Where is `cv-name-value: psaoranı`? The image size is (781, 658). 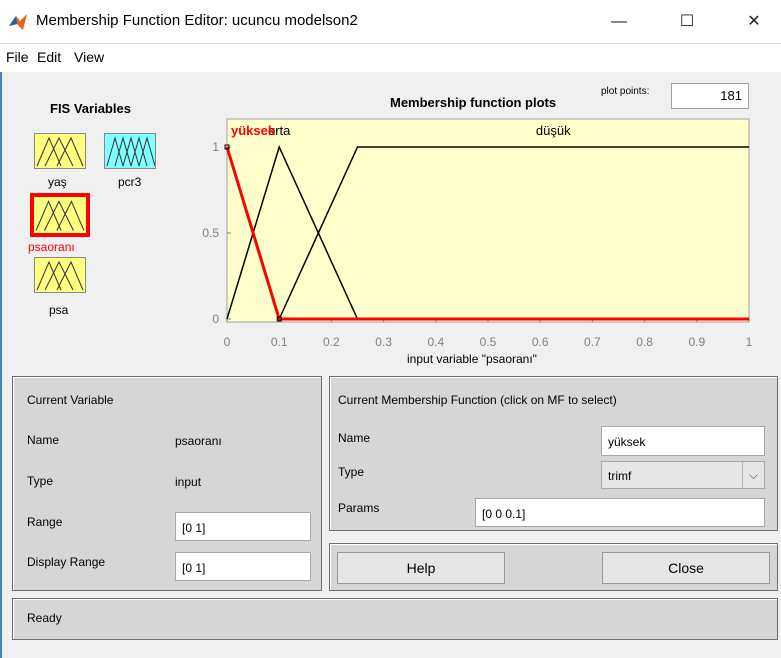
cv-name-value: psaoranı is located at coordinates (198, 441).